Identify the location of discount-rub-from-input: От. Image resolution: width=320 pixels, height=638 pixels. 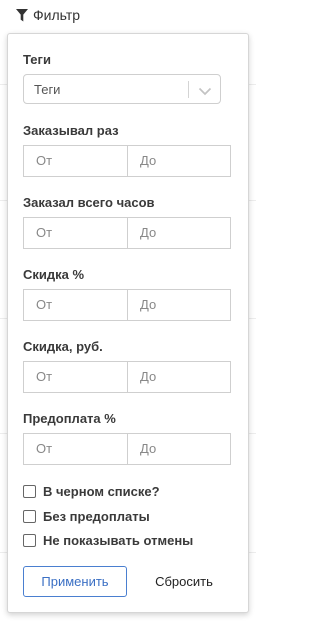
(76, 377).